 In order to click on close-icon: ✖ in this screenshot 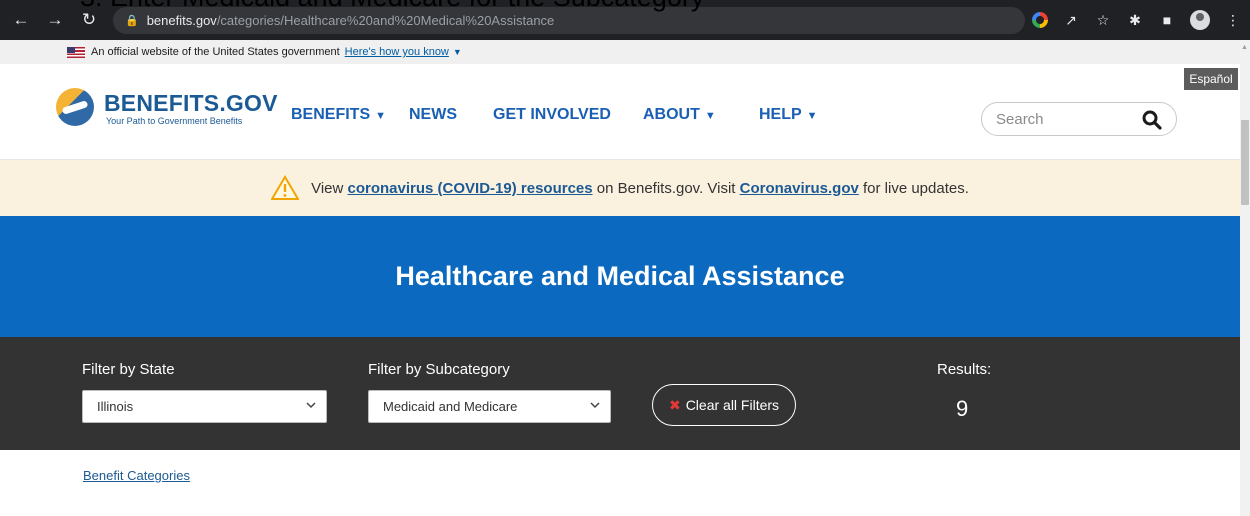, I will do `click(674, 404)`.